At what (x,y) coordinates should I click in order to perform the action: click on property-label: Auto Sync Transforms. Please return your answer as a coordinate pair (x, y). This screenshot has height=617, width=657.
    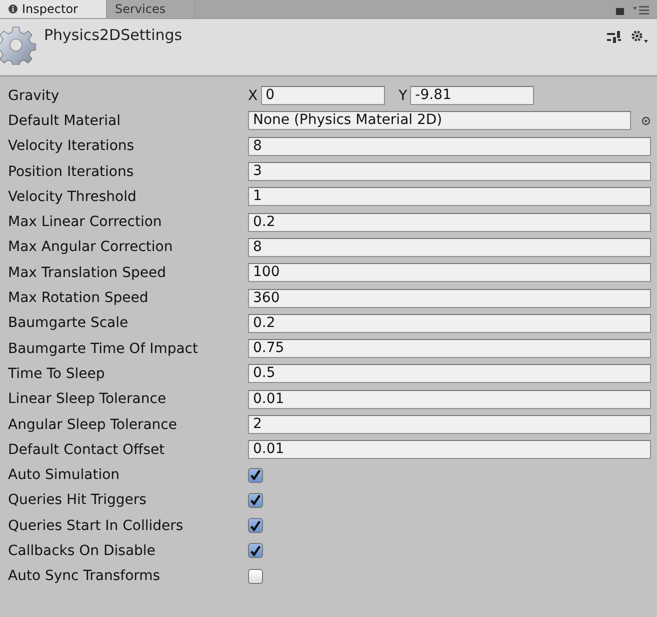
    Looking at the image, I should click on (85, 576).